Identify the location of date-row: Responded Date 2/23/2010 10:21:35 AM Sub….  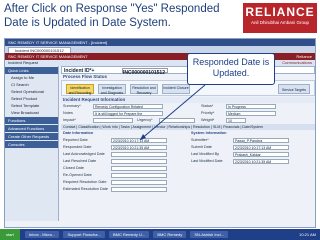
(188, 147).